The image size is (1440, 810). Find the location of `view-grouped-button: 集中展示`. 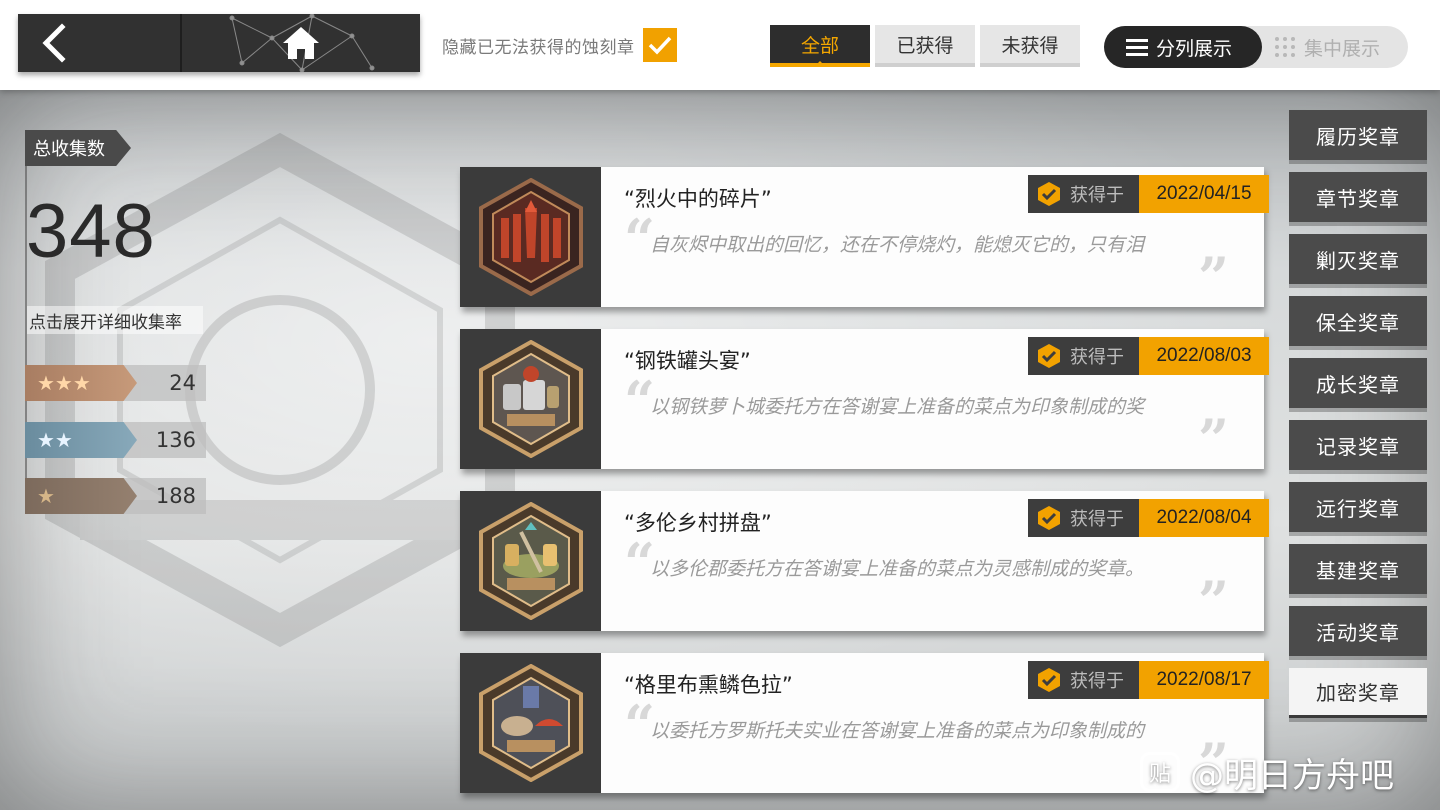

view-grouped-button: 集中展示 is located at coordinates (1321, 47).